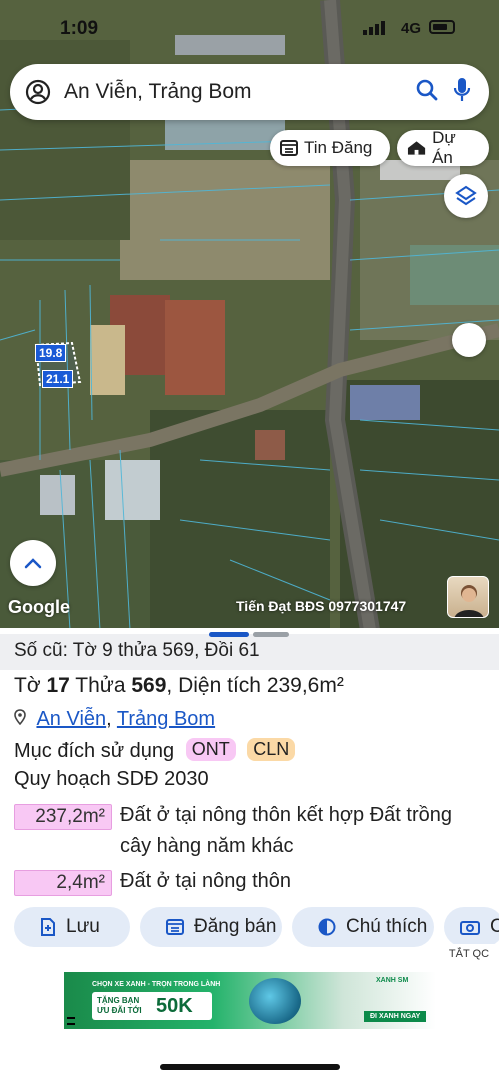  I want to click on close-ad-button: TẮT QC, so click(469, 954).